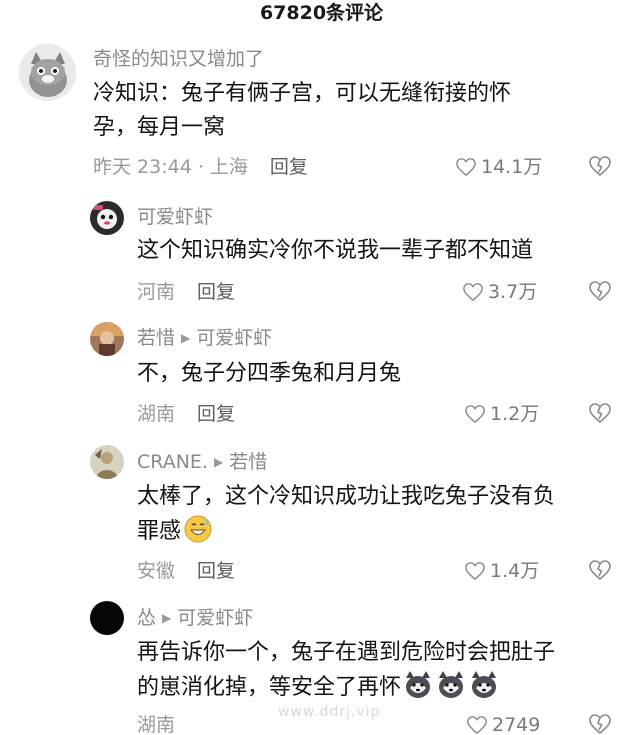 This screenshot has height=735, width=643. What do you see at coordinates (198, 534) in the screenshot?
I see `grinning-sweat-emoji` at bounding box center [198, 534].